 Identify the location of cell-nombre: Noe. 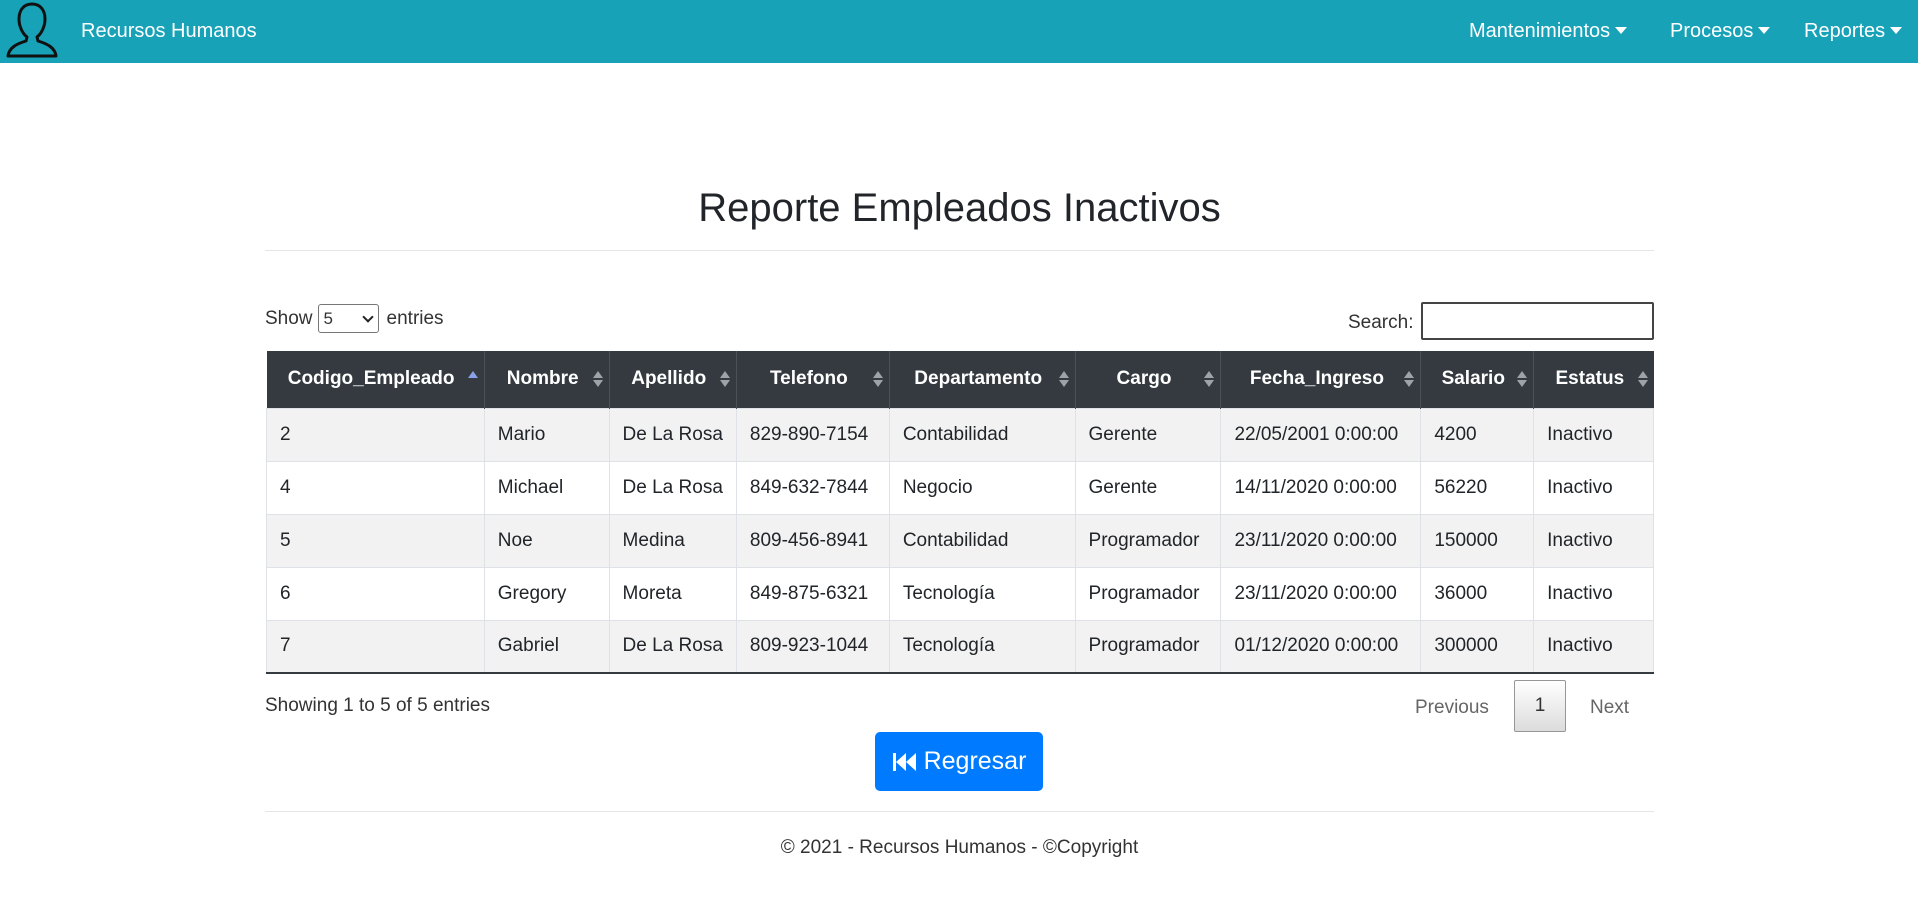
(546, 540).